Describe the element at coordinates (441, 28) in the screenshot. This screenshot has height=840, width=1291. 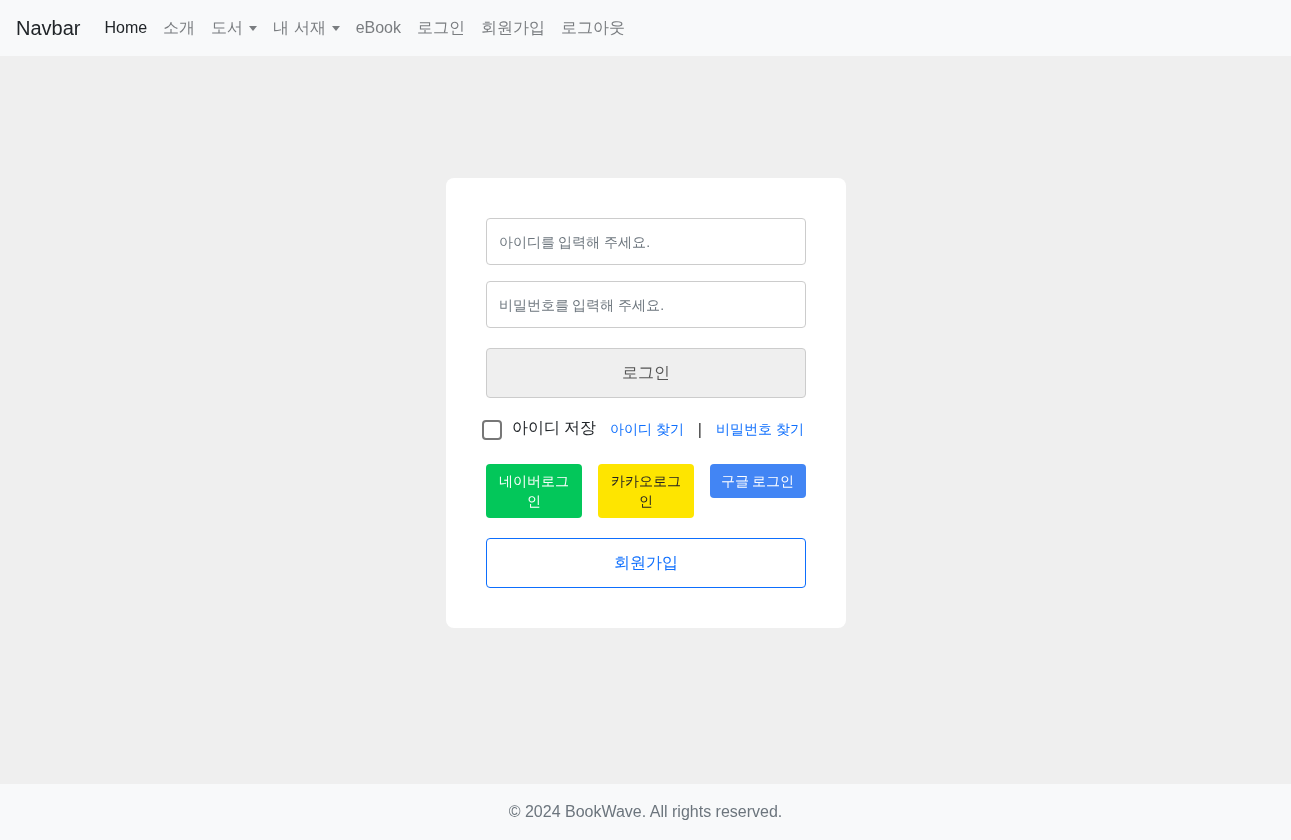
I see `nav-link: 로그인` at that location.